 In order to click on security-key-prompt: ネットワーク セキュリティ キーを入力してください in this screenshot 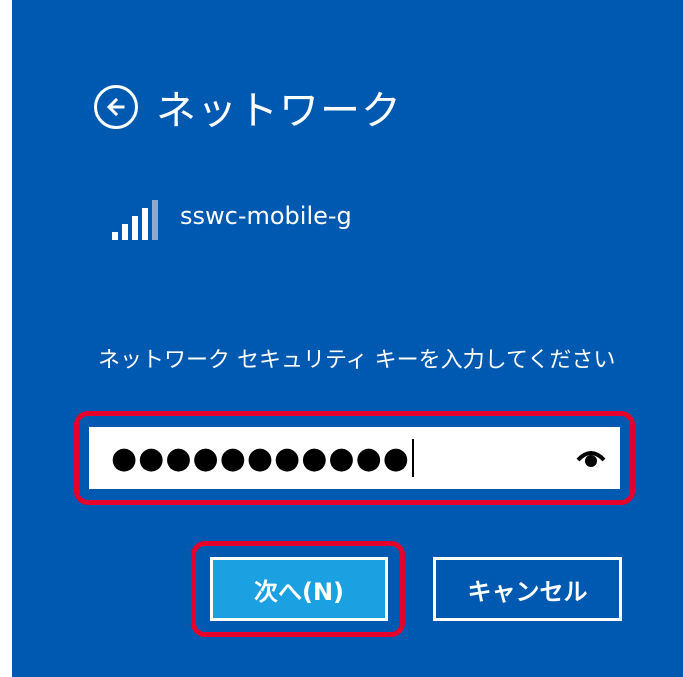, I will do `click(357, 360)`.